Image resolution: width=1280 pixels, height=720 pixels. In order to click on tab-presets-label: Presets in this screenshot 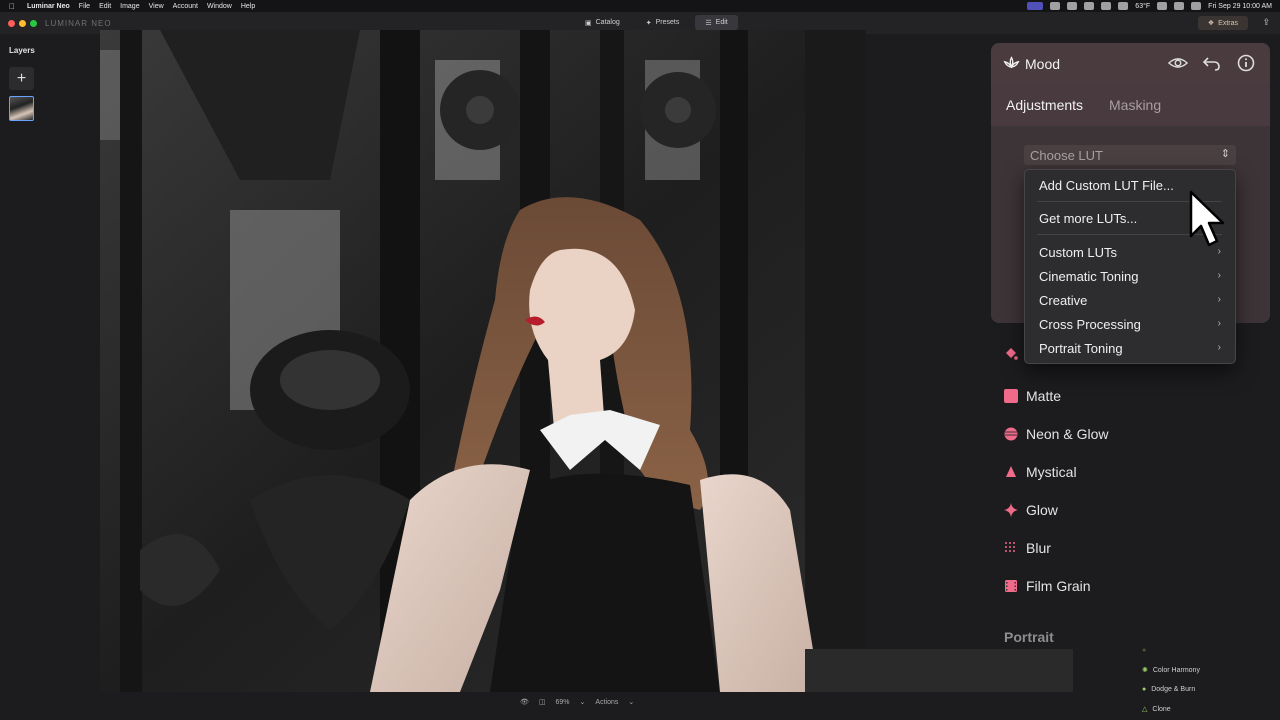, I will do `click(667, 22)`.